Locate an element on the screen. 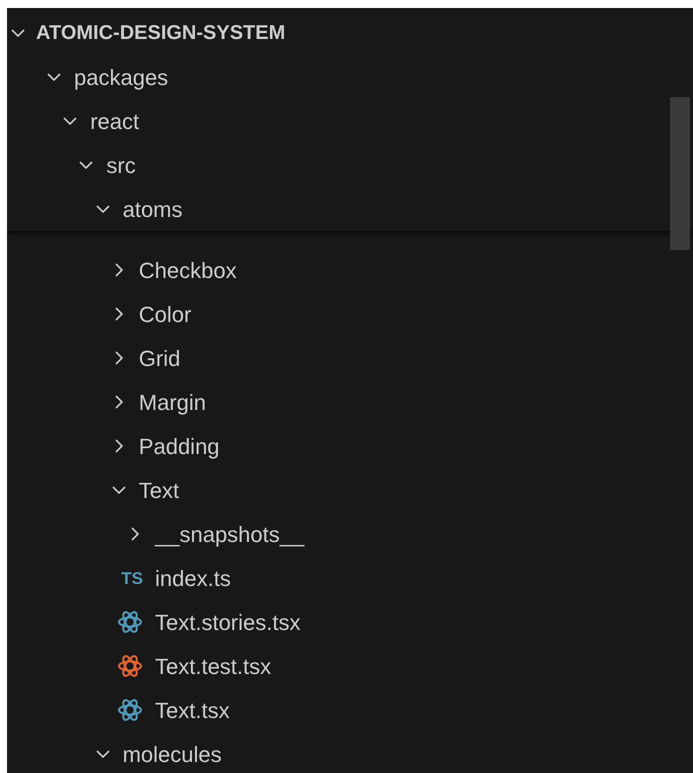 The image size is (693, 773). folder-name: src is located at coordinates (121, 165).